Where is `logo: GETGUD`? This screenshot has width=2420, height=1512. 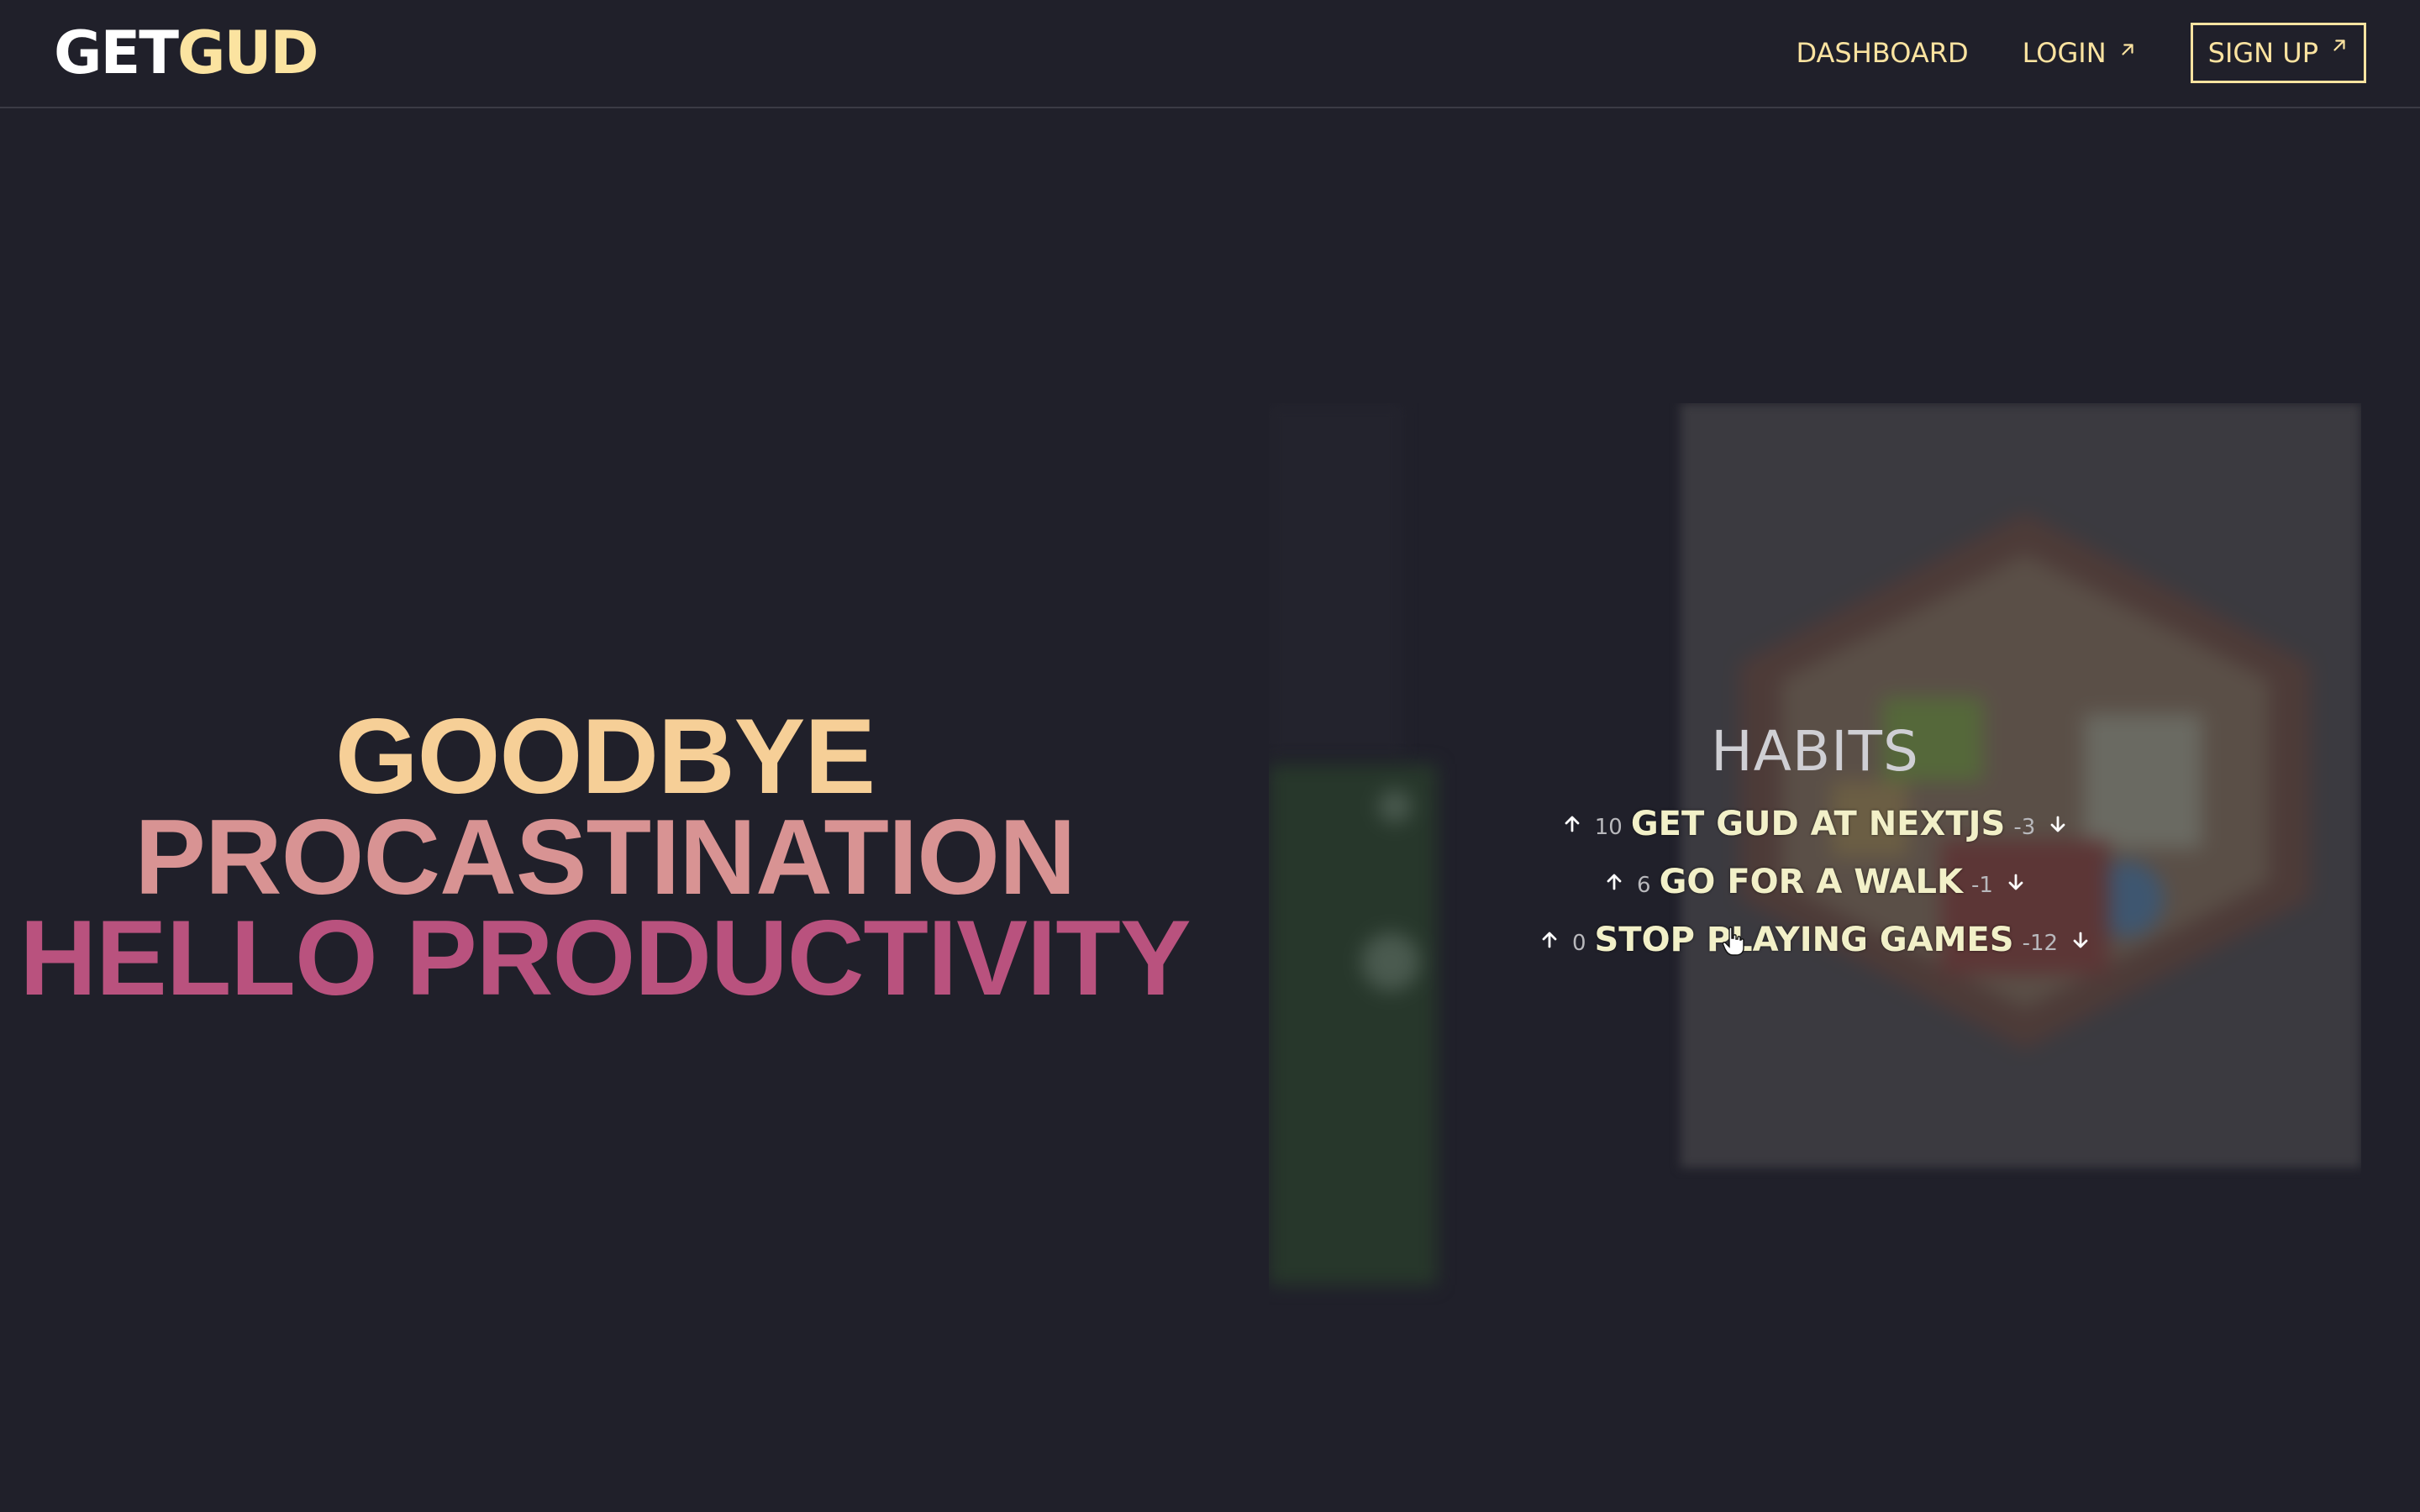 logo: GETGUD is located at coordinates (186, 52).